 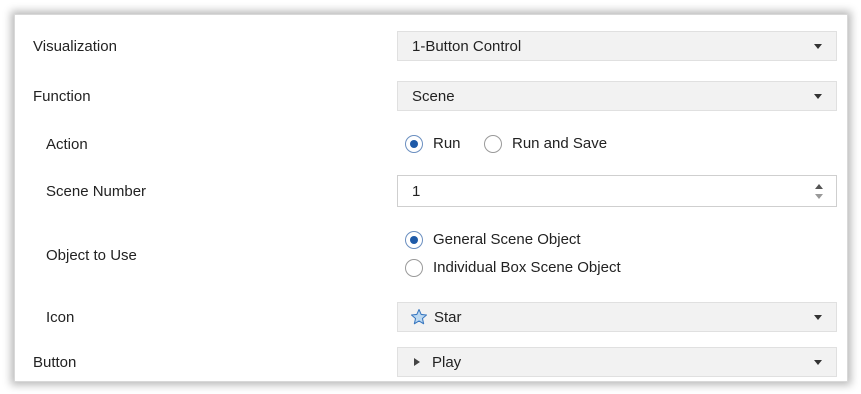 I want to click on function-value: Scene, so click(x=433, y=96).